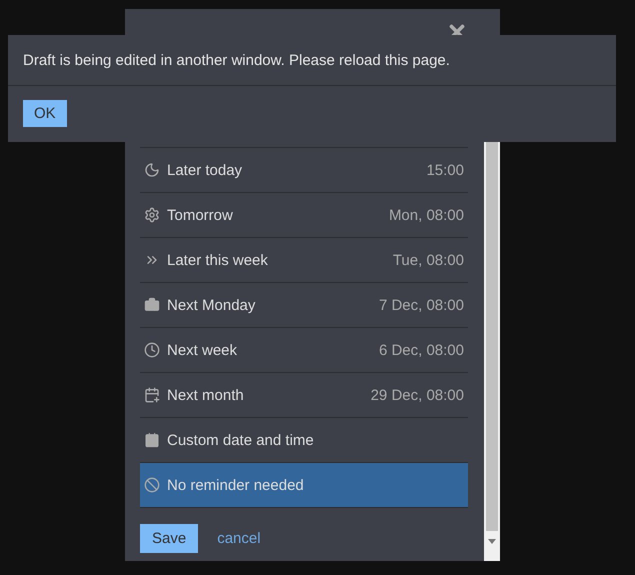 The width and height of the screenshot is (635, 575). What do you see at coordinates (312, 60) in the screenshot?
I see `alert-message: Draft is being edited in another window. Please reload this page.` at bounding box center [312, 60].